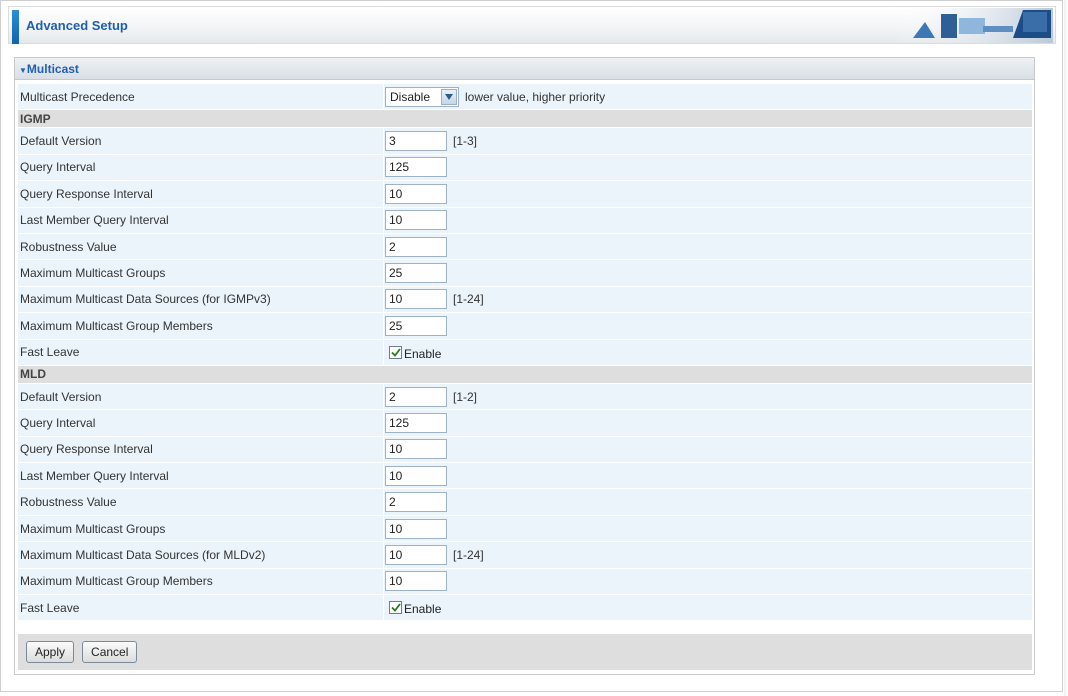 The height and width of the screenshot is (696, 1068). Describe the element at coordinates (49, 69) in the screenshot. I see `section-title: ▼Multicast` at that location.